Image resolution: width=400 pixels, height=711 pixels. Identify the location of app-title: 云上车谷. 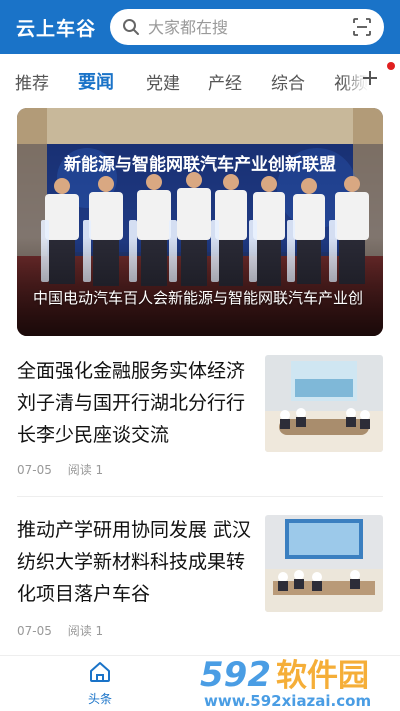
(56, 28).